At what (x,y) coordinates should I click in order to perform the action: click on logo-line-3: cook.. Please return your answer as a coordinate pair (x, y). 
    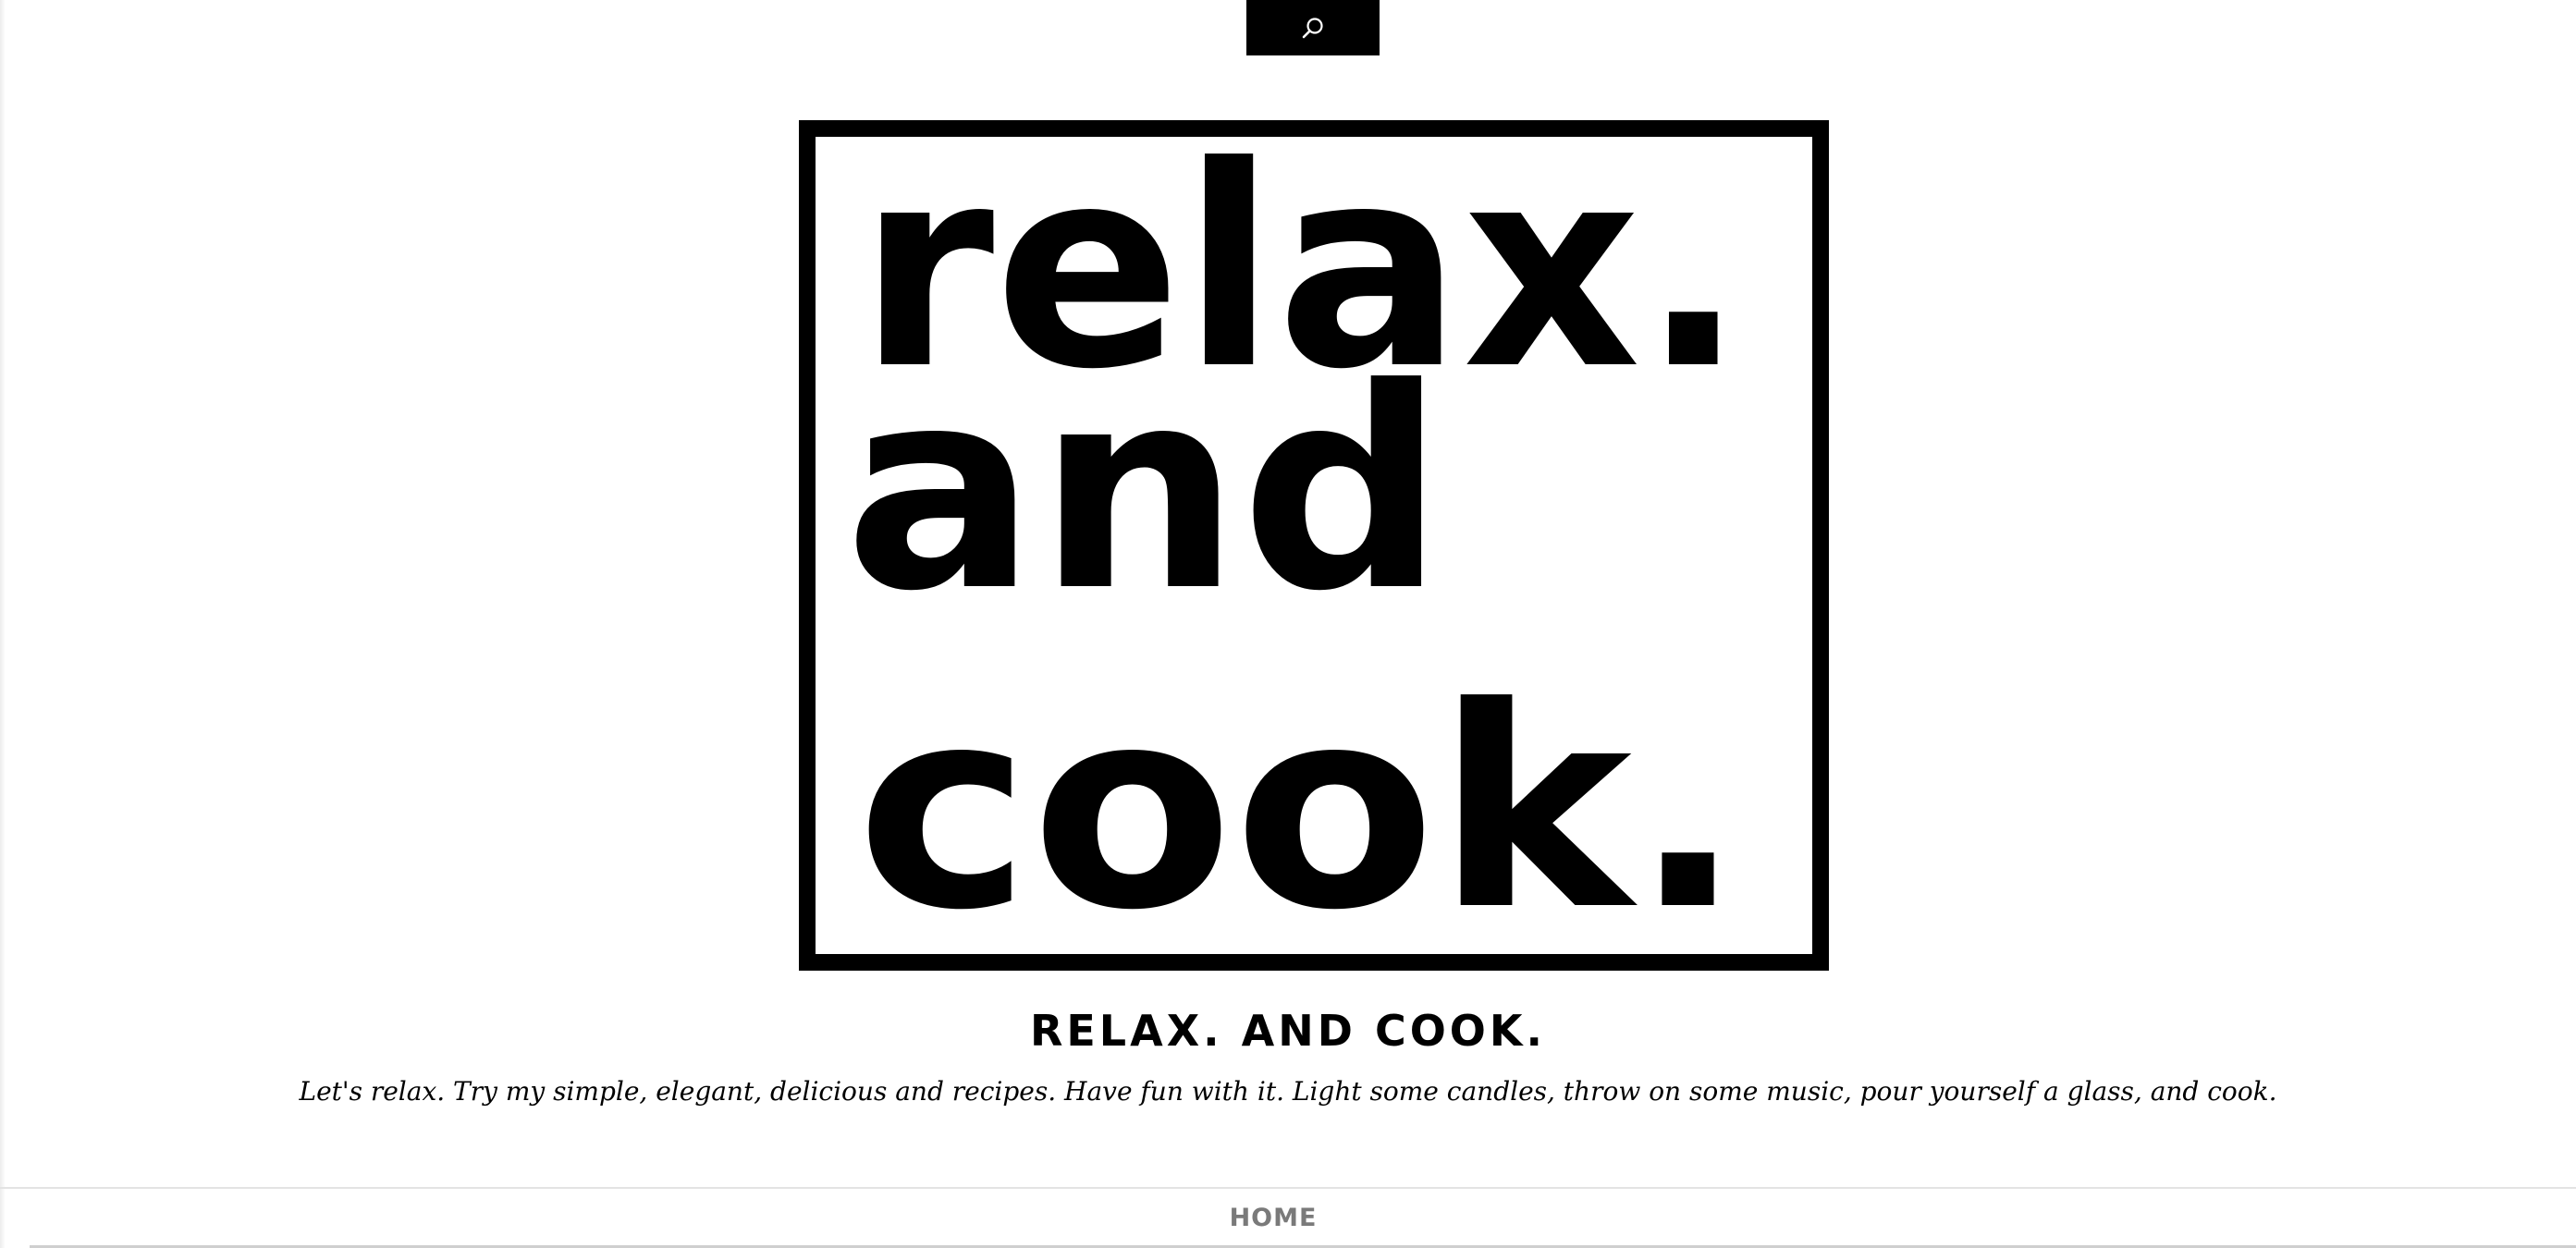
    Looking at the image, I should click on (1300, 809).